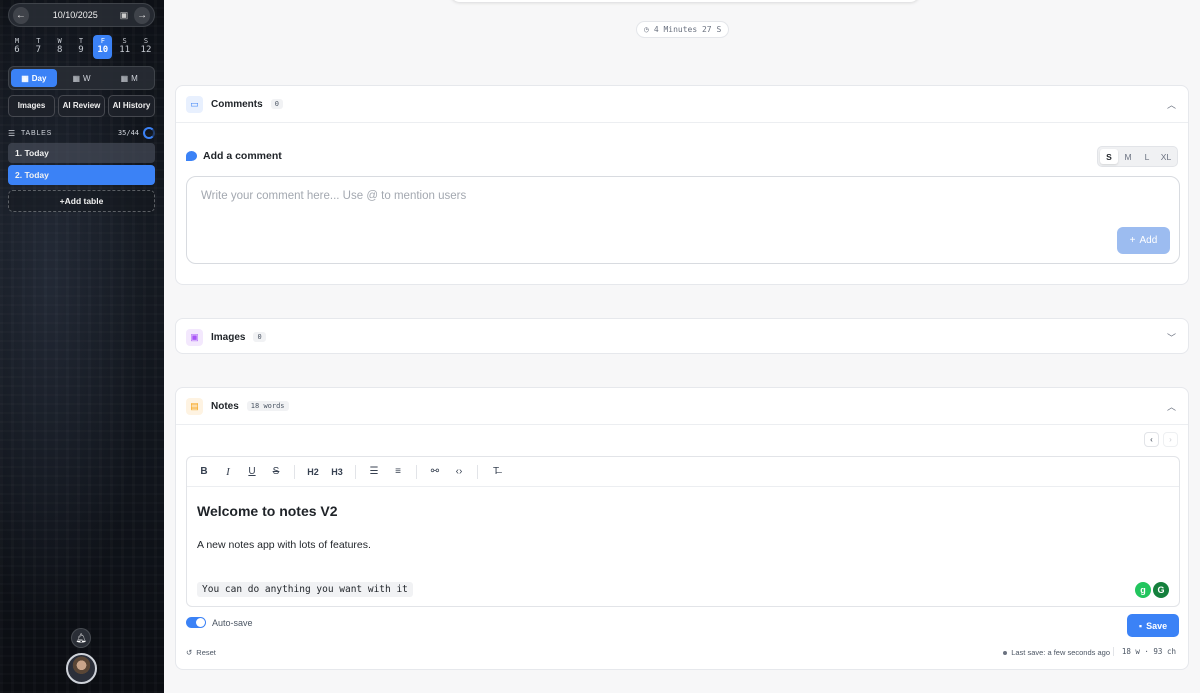 Image resolution: width=1200 pixels, height=693 pixels. Describe the element at coordinates (232, 622) in the screenshot. I see `autosave-label: Auto-save` at that location.